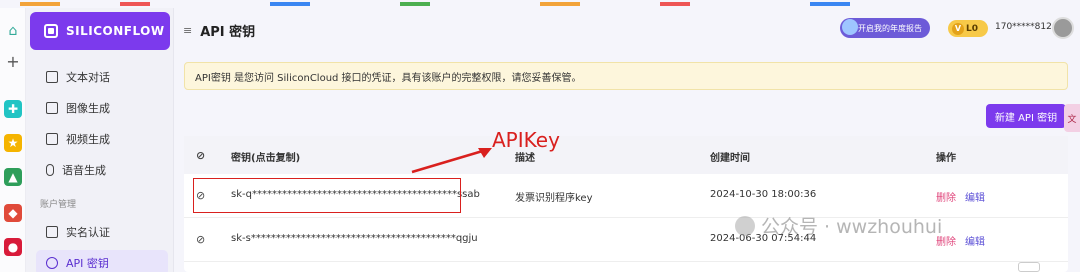 The width and height of the screenshot is (1080, 272). I want to click on home-icon: ⌂, so click(13, 31).